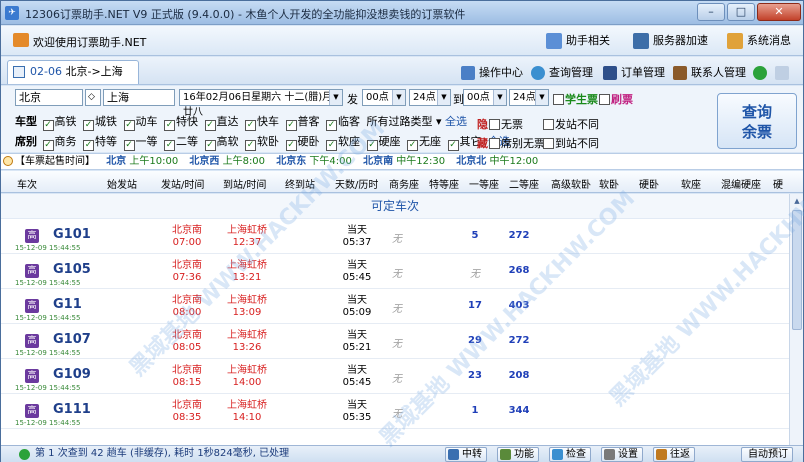 The image size is (804, 462). Describe the element at coordinates (59, 142) in the screenshot. I see `seat-shangwu: ✓ 商务` at that location.